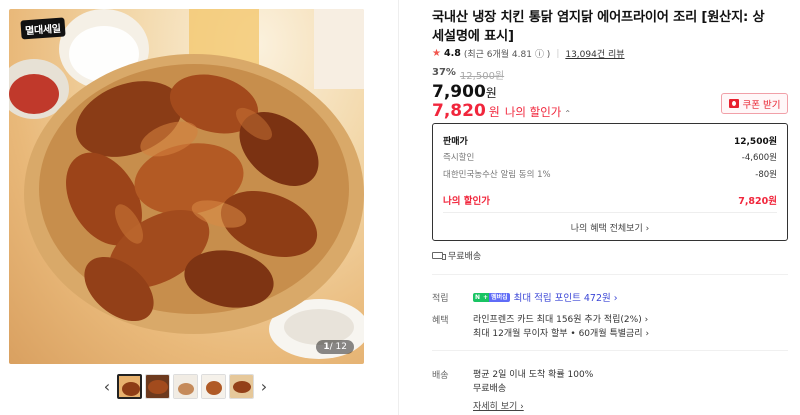 Image resolution: width=800 pixels, height=415 pixels. Describe the element at coordinates (439, 256) in the screenshot. I see `truck-icon` at that location.